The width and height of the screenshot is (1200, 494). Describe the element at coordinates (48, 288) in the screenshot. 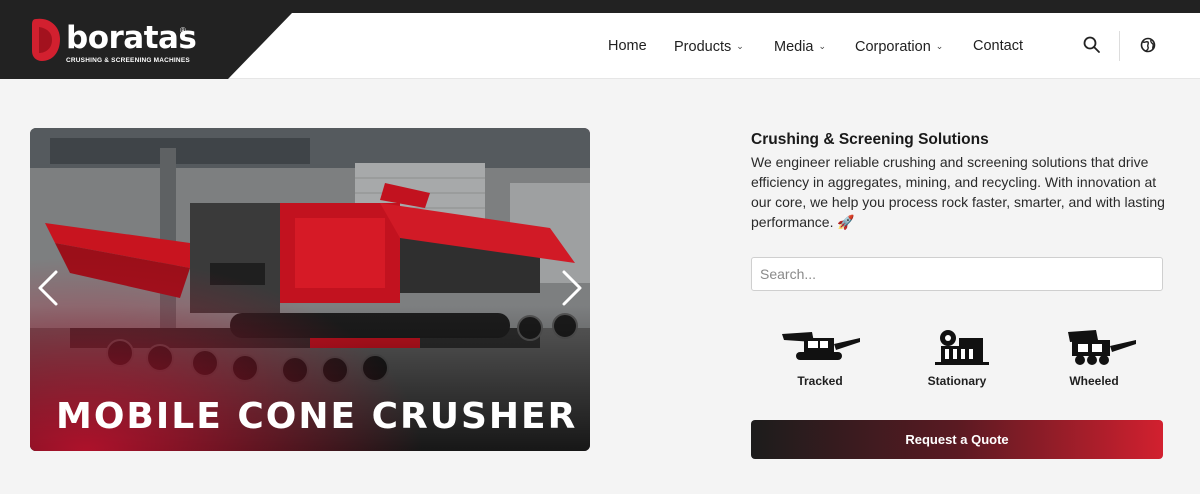

I see `chevron-left-icon` at that location.